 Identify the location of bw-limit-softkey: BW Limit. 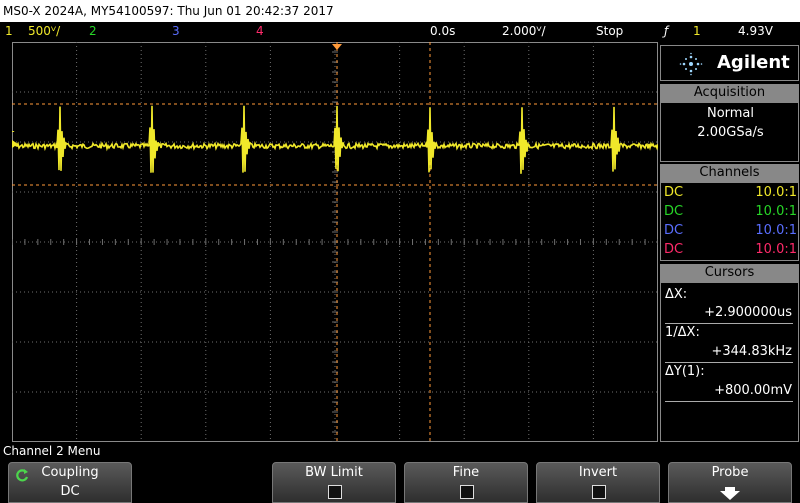
(334, 482).